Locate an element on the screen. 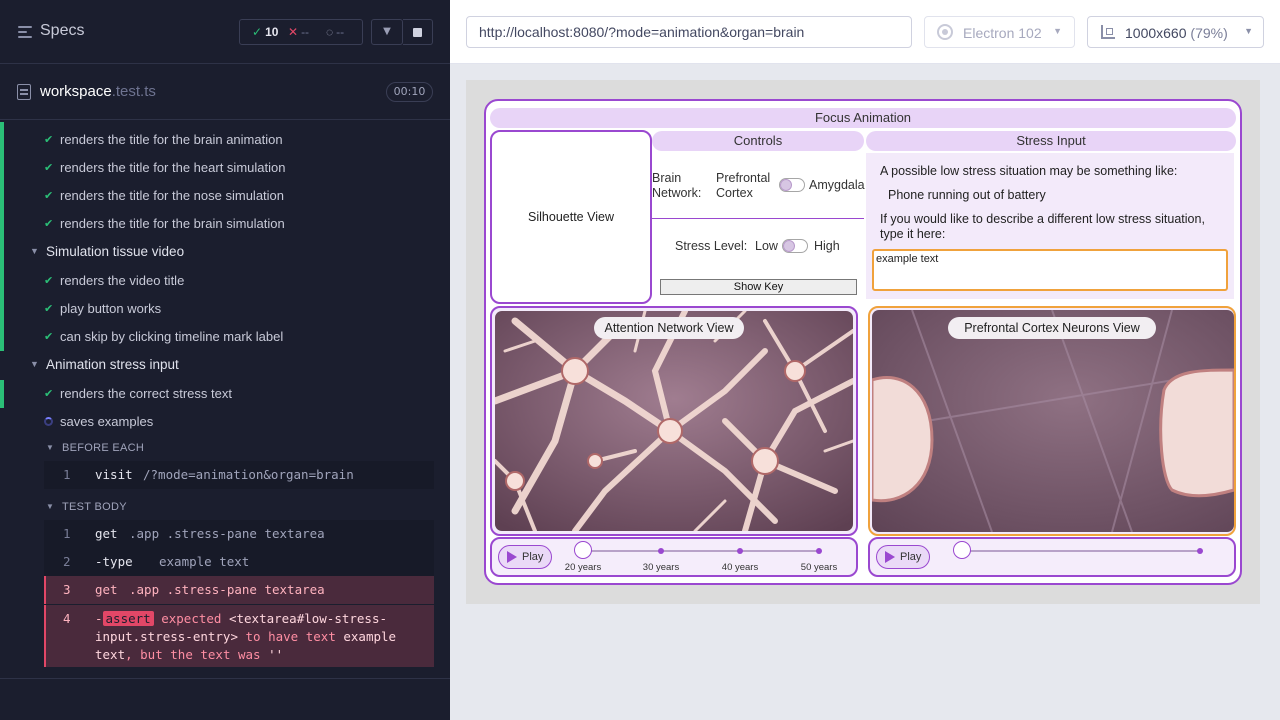 The height and width of the screenshot is (720, 1280). failed-stat: ✕ -- is located at coordinates (299, 32).